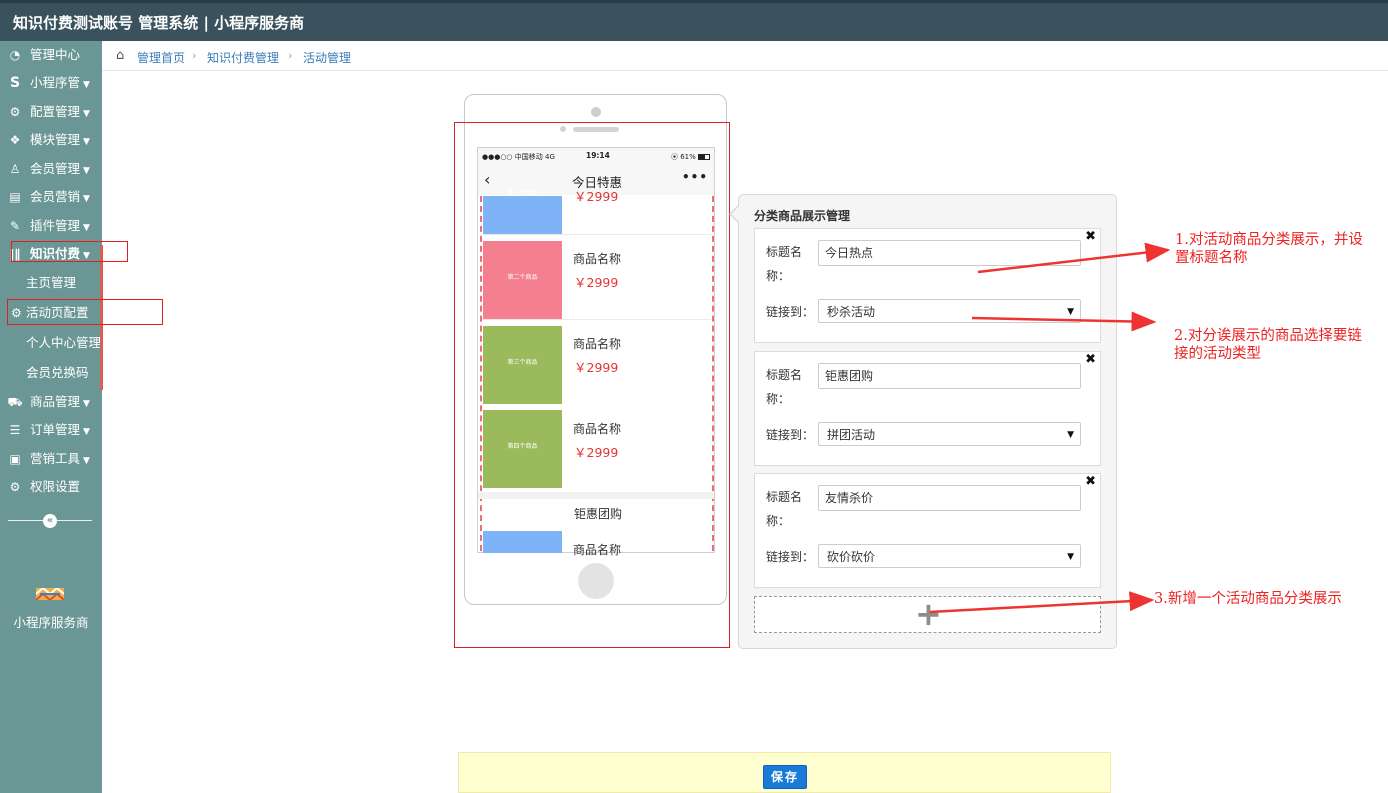  I want to click on submenu-home-manage: 主页管理, so click(51, 283).